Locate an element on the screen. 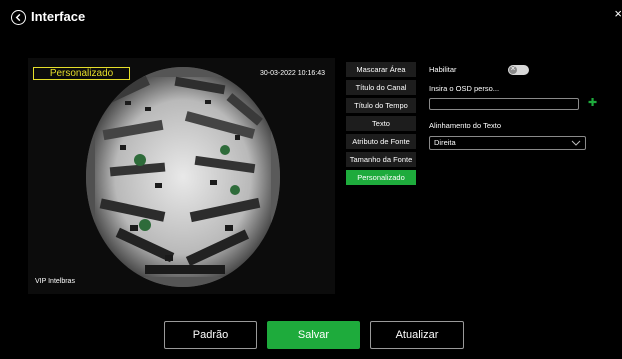 This screenshot has width=622, height=359. refresh-button: Atualizar is located at coordinates (417, 335).